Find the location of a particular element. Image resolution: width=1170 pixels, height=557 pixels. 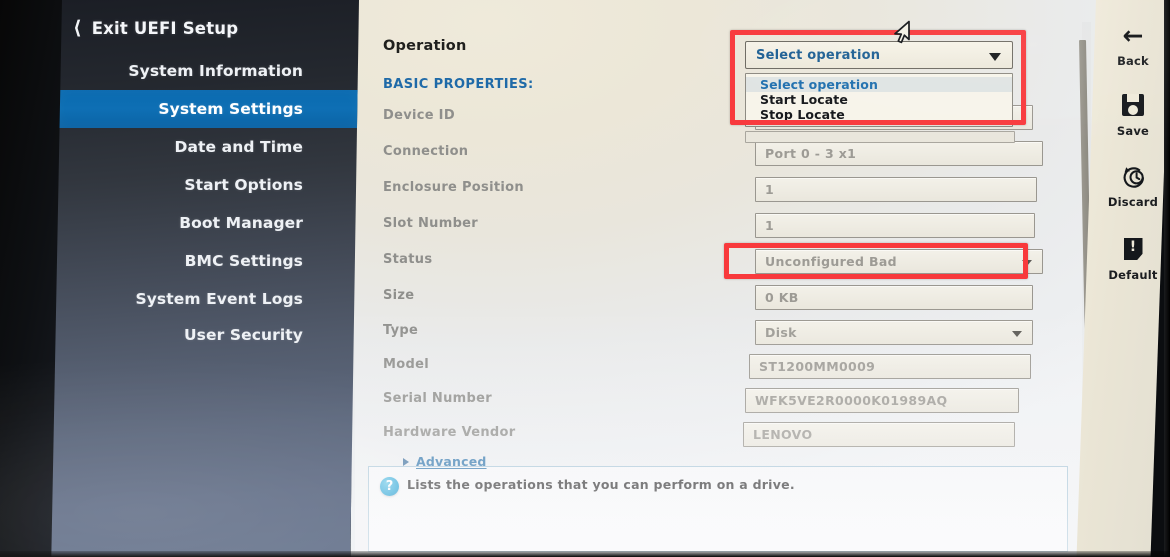

sidebar-item-bmc-settings: BMC Settings is located at coordinates (208, 261).